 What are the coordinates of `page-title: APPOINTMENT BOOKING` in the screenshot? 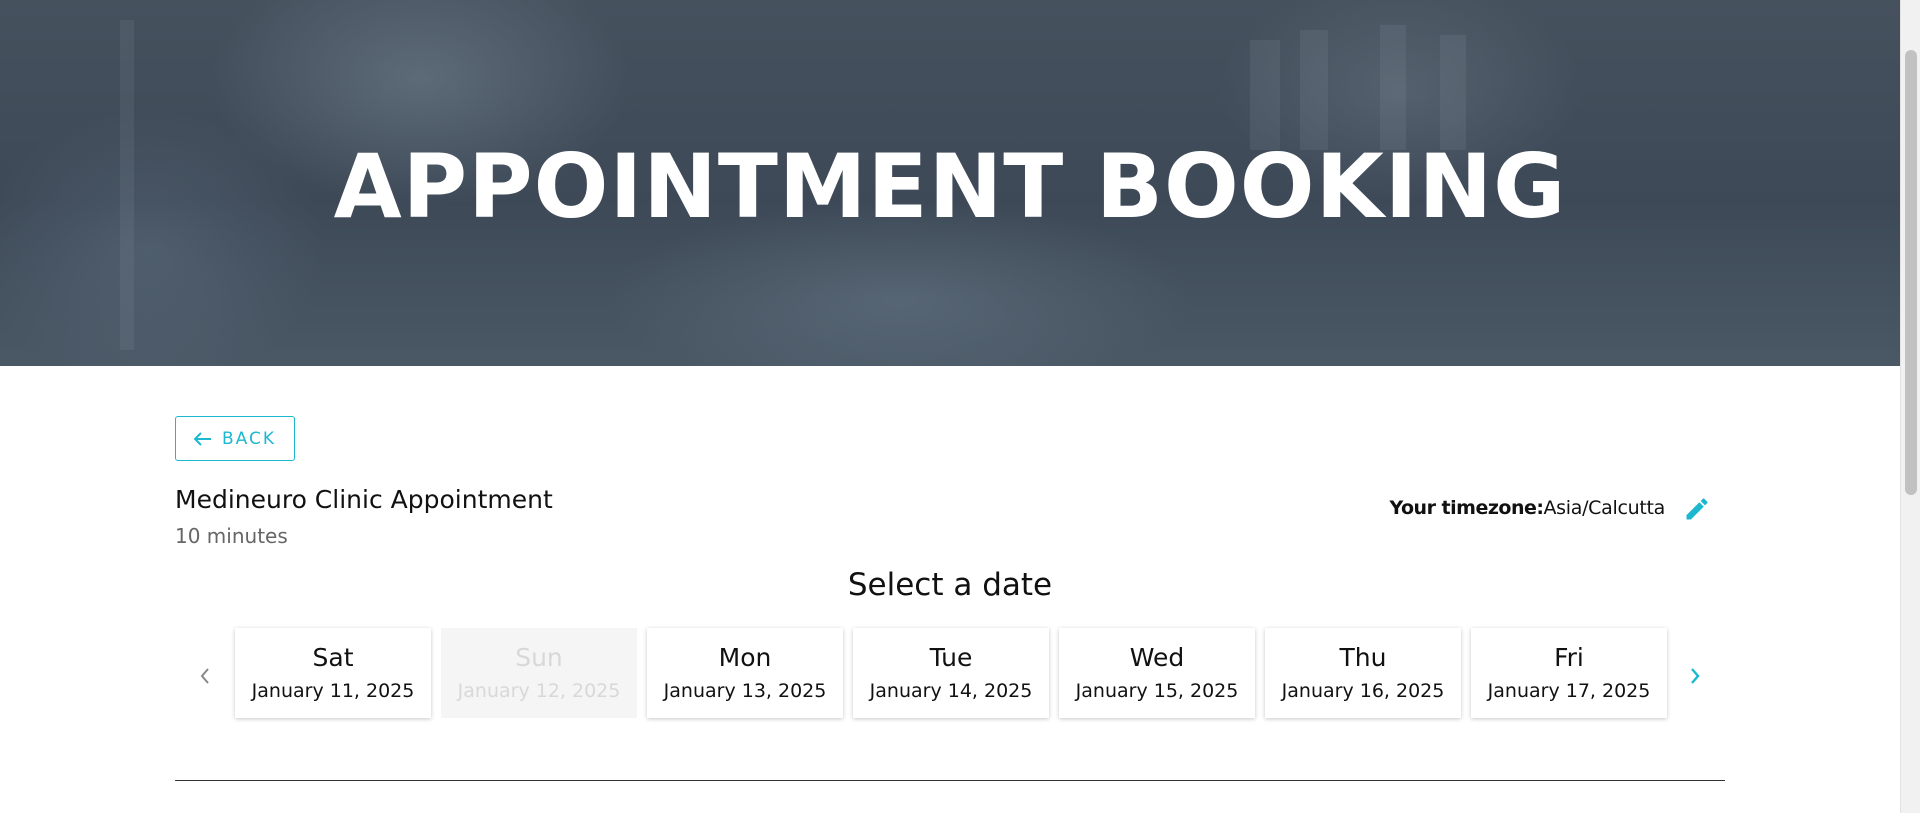 It's located at (950, 186).